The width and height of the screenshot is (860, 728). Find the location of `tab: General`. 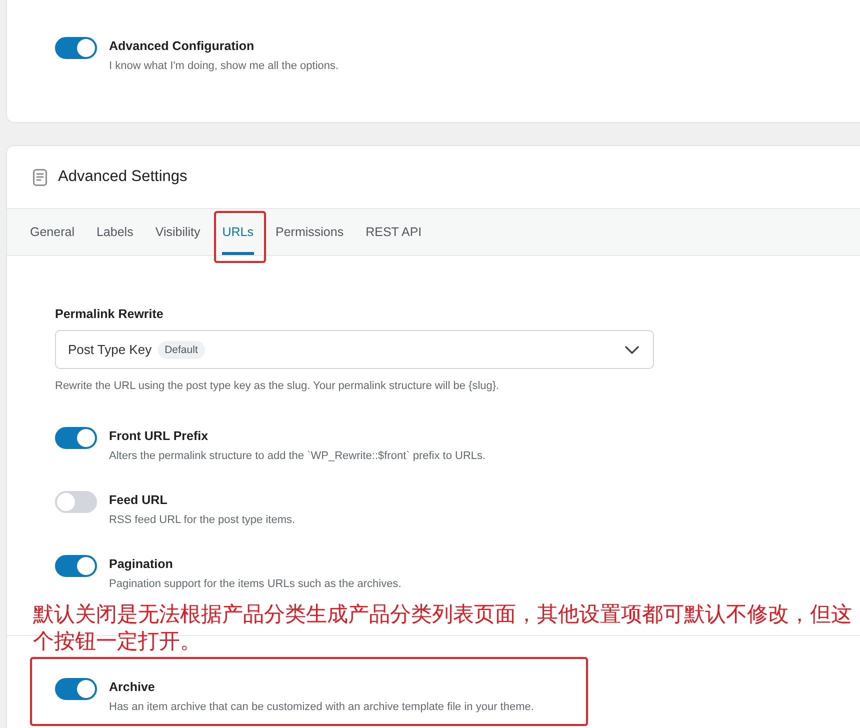

tab: General is located at coordinates (52, 232).